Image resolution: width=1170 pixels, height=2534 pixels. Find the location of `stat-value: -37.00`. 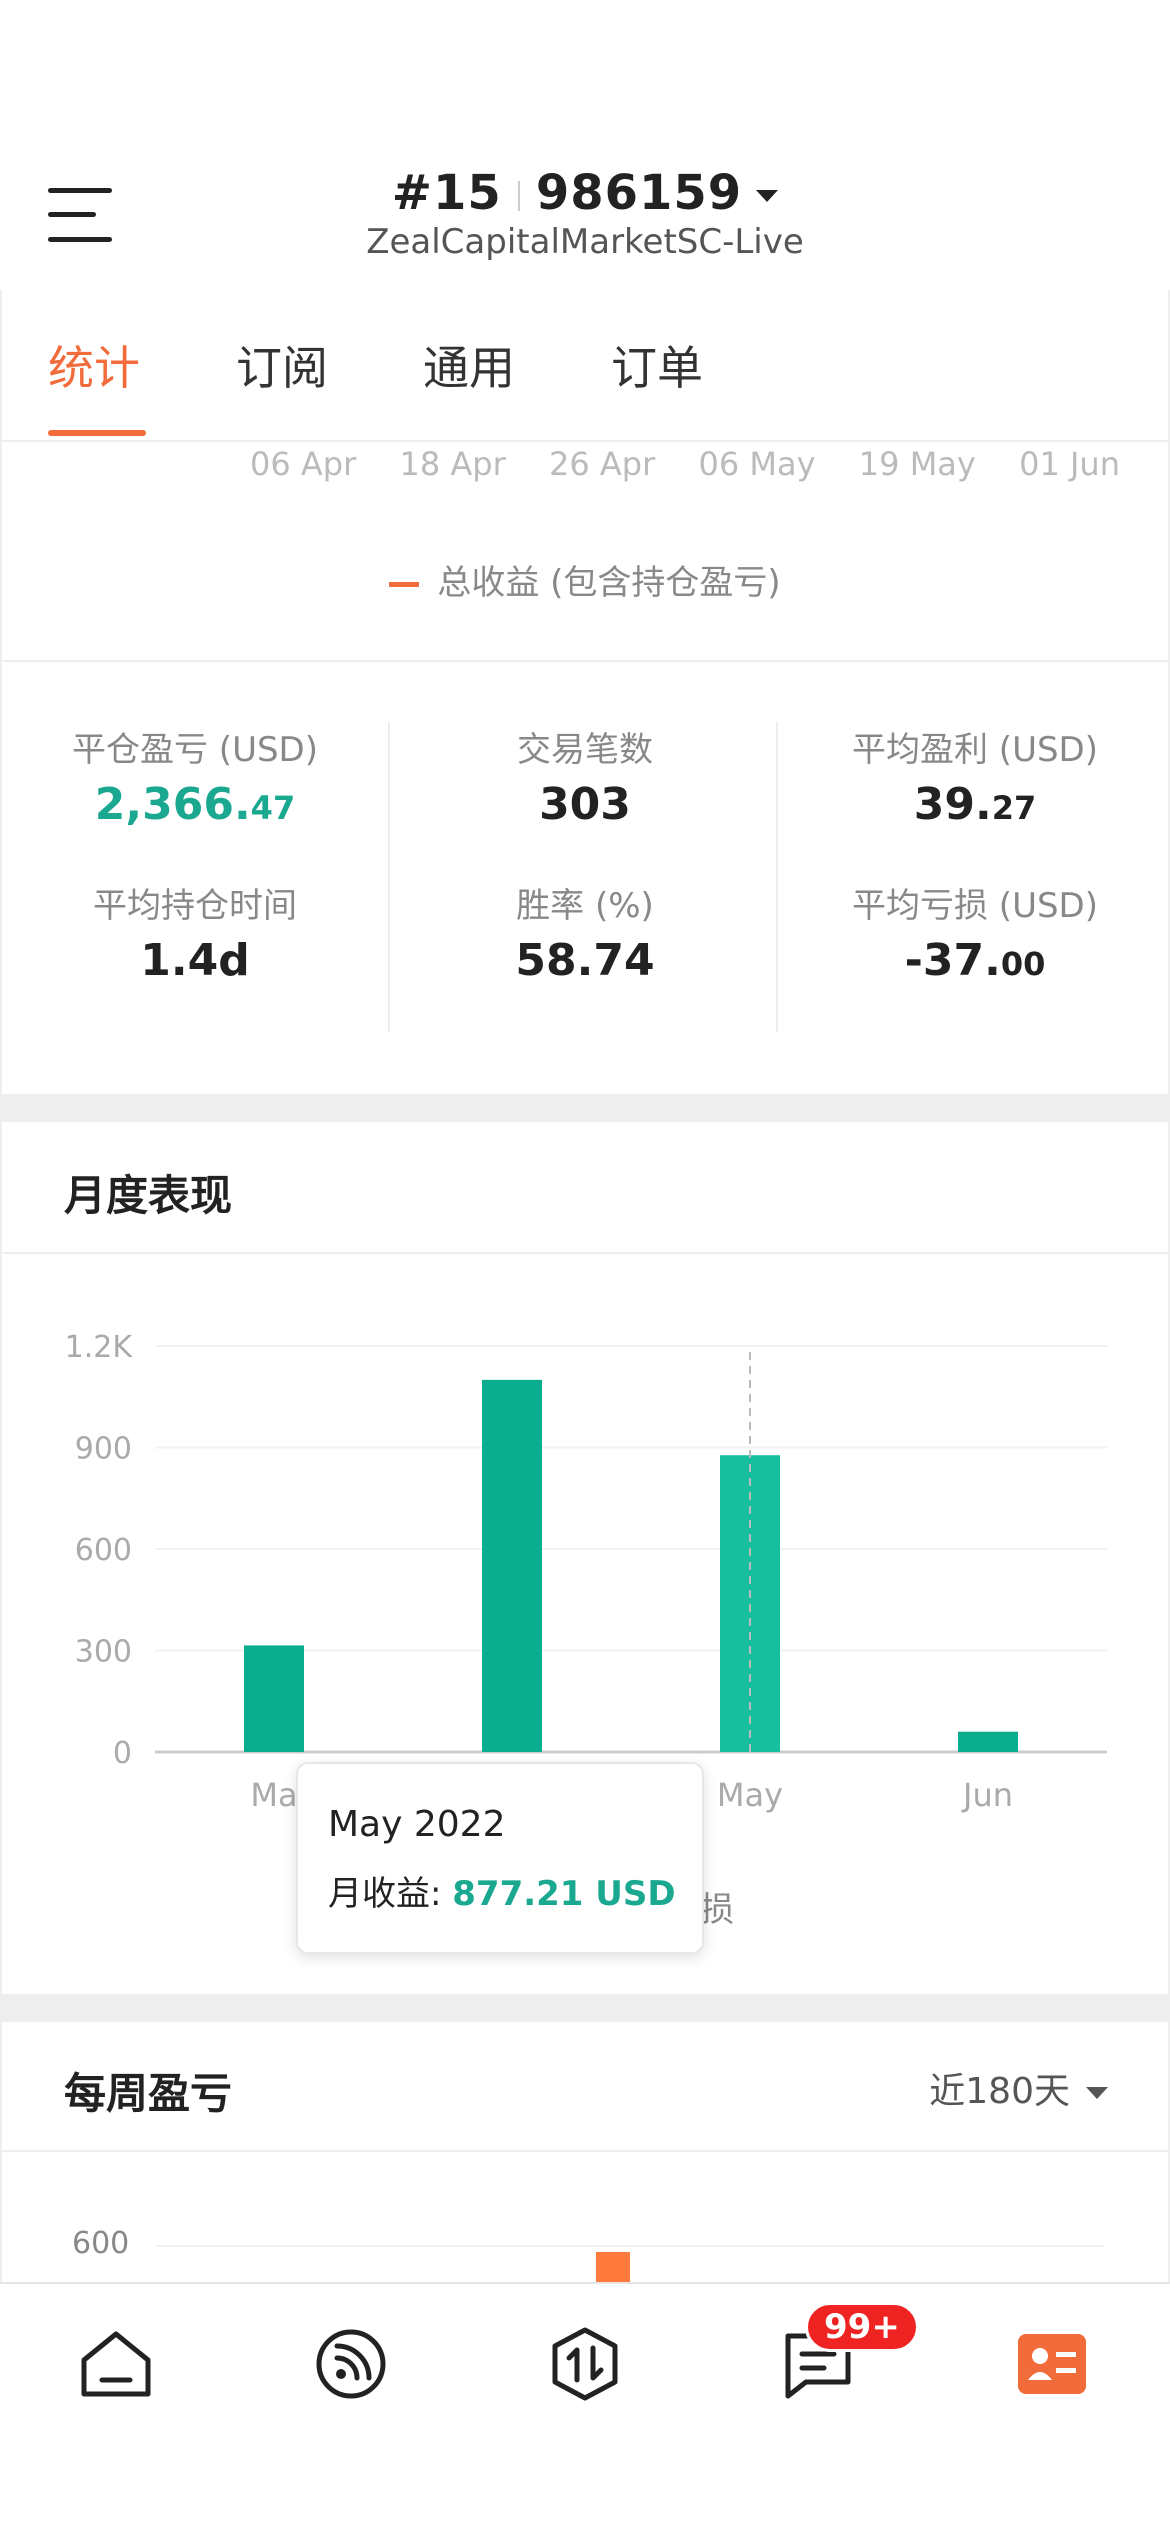

stat-value: -37.00 is located at coordinates (975, 960).